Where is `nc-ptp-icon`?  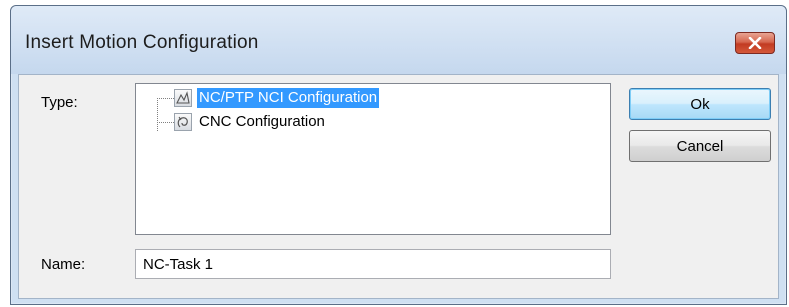
nc-ptp-icon is located at coordinates (183, 98).